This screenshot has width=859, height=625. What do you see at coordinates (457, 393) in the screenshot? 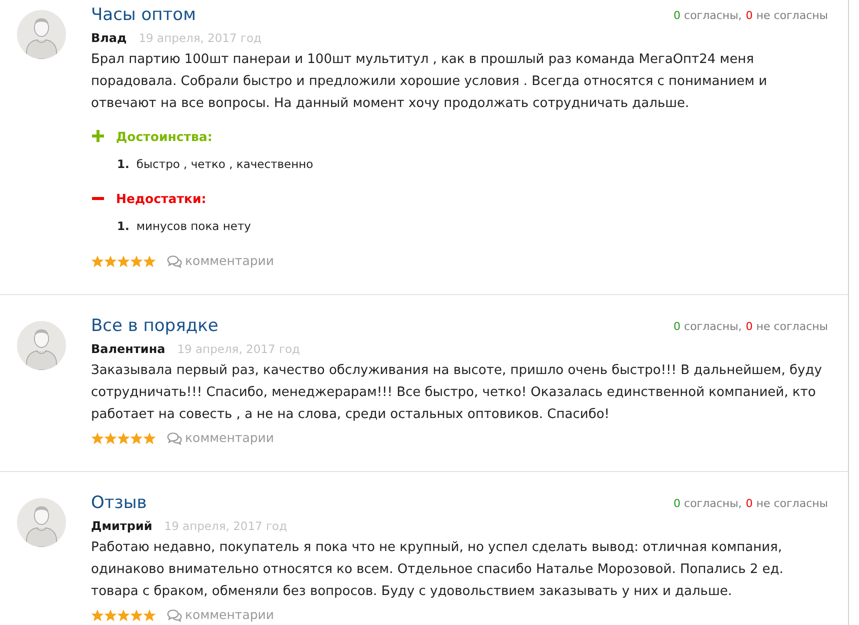
I see `review-text: Заказывала первый раз, качество обслуживания на высоте, пришло очень быстро!!! В дальнейшем, буду сотрудничать!!! Спасибо, менеджерарам!!! Все быстро, четко! Оказалась единственной компанией, кто работает на совесть , а не на слова, среди остальных оптовиков. Спасибо!` at bounding box center [457, 393].